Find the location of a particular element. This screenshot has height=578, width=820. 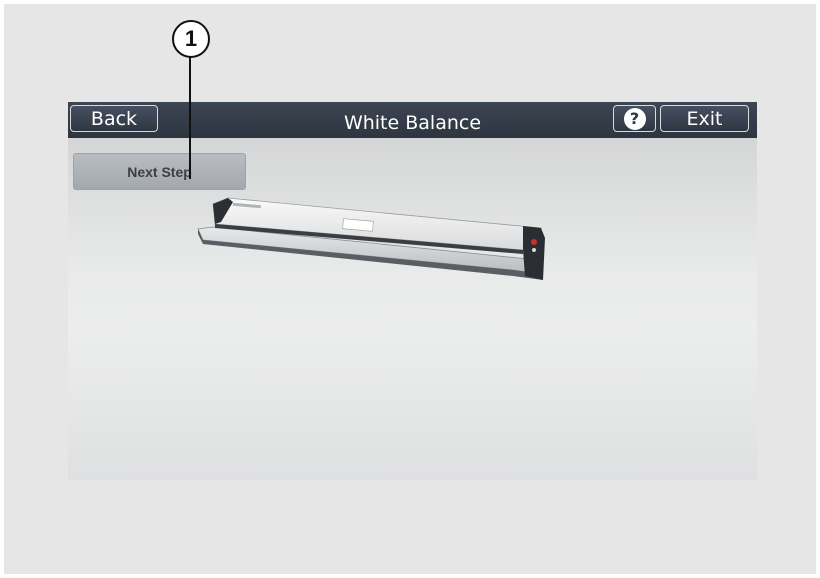

help-button: ? is located at coordinates (634, 118).